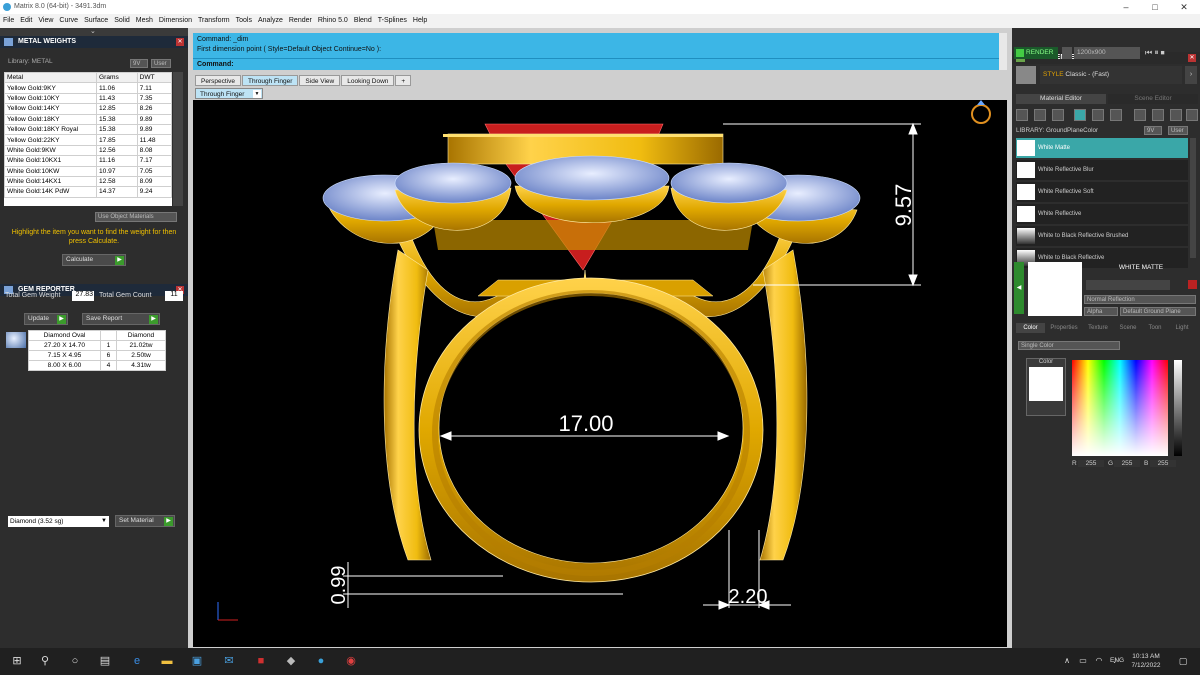 Image resolution: width=1200 pixels, height=675 pixels. Describe the element at coordinates (1098, 328) in the screenshot. I see `tab-texture: Texture` at that location.